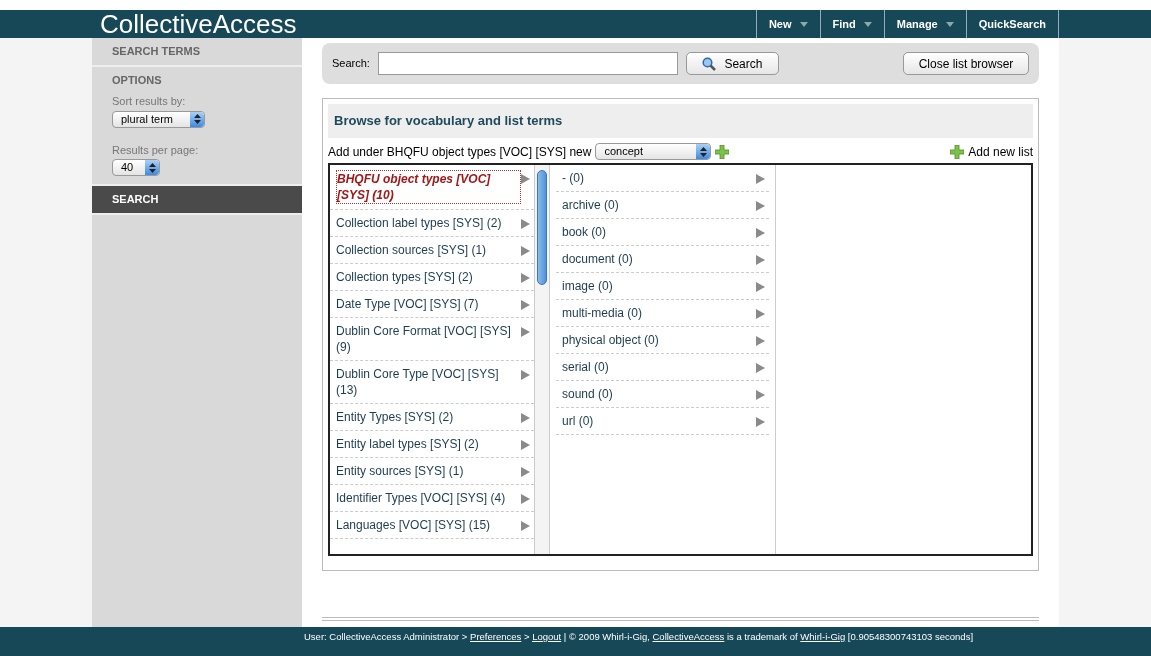  Describe the element at coordinates (419, 222) in the screenshot. I see `list-term: Collection label types [SYS] (2)` at that location.